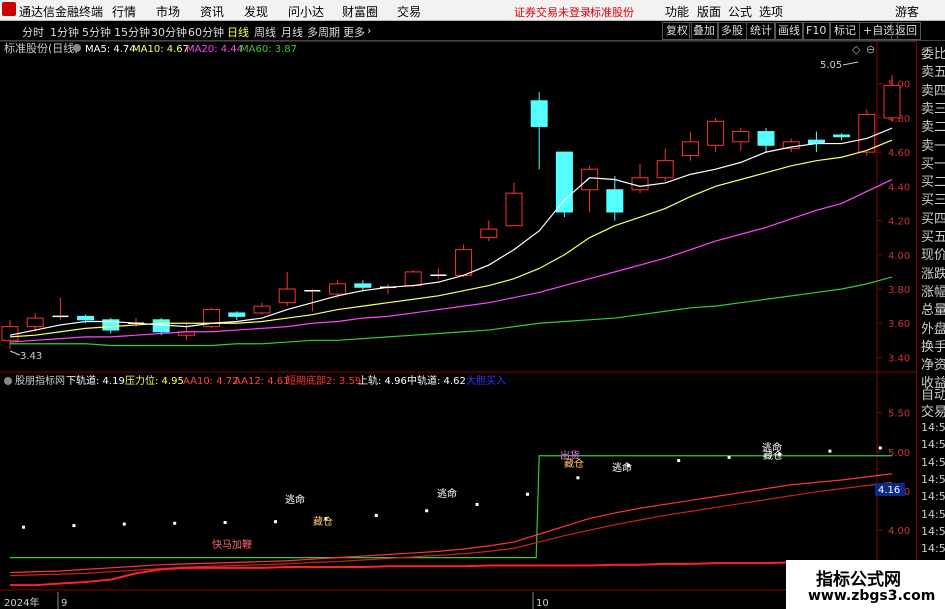 The height and width of the screenshot is (609, 945). I want to click on side-item: 卖五, so click(933, 73).